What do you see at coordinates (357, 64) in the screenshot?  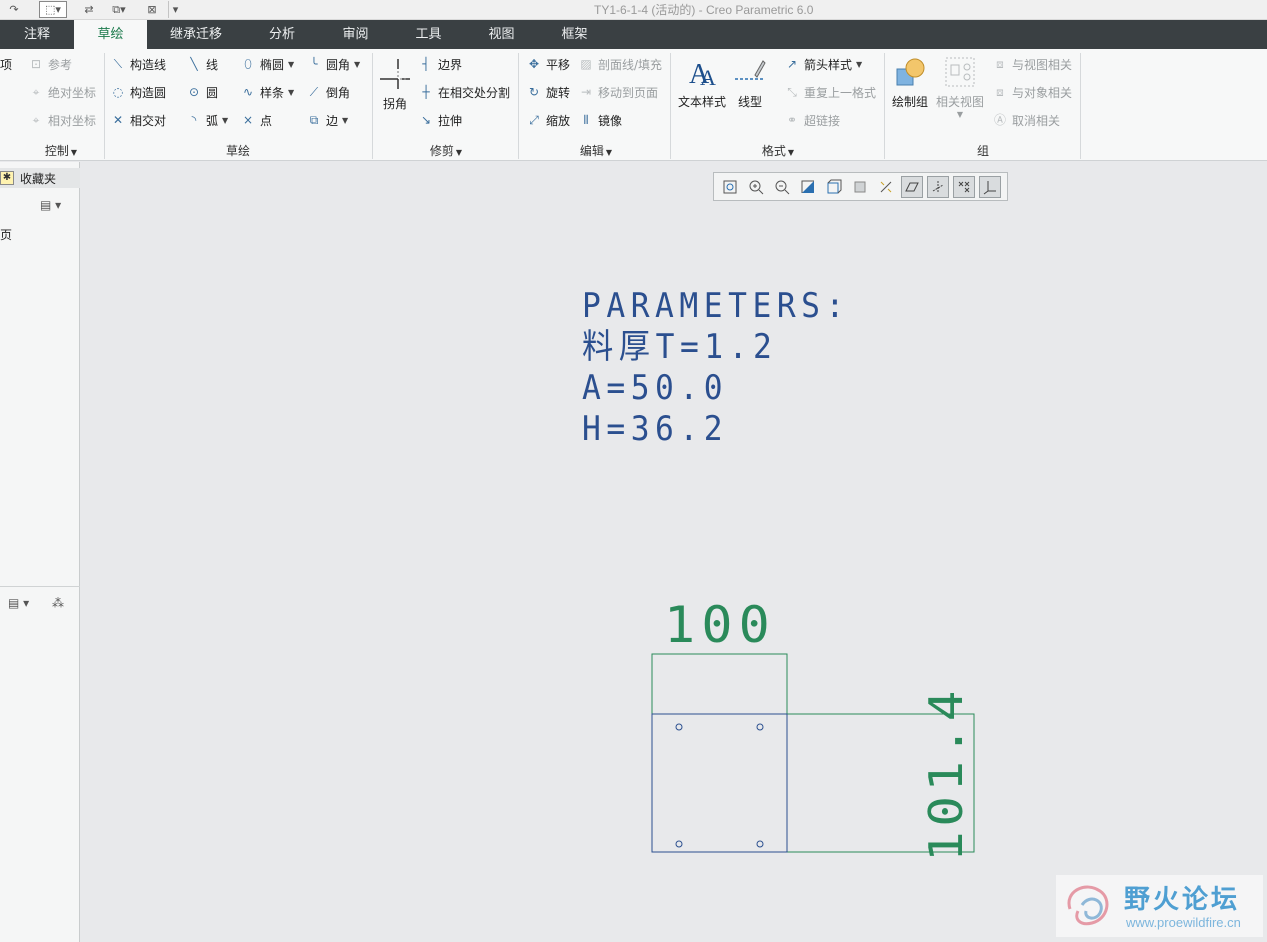 I see `fillet-dropdown-icon: ▼` at bounding box center [357, 64].